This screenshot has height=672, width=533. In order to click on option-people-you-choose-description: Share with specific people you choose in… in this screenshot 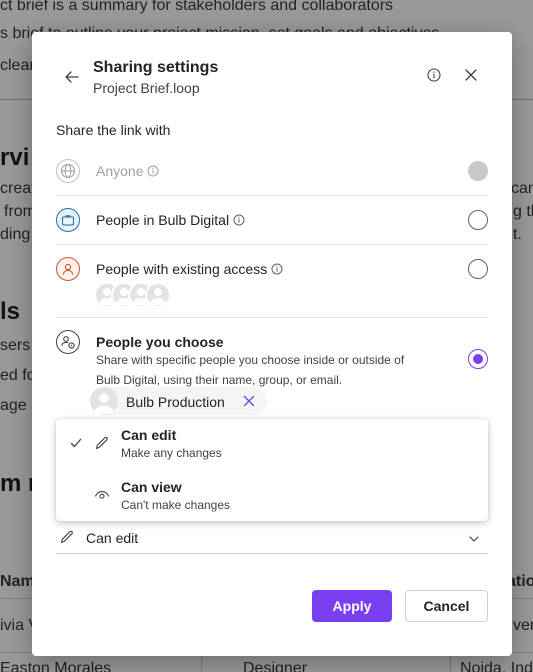, I will do `click(250, 370)`.